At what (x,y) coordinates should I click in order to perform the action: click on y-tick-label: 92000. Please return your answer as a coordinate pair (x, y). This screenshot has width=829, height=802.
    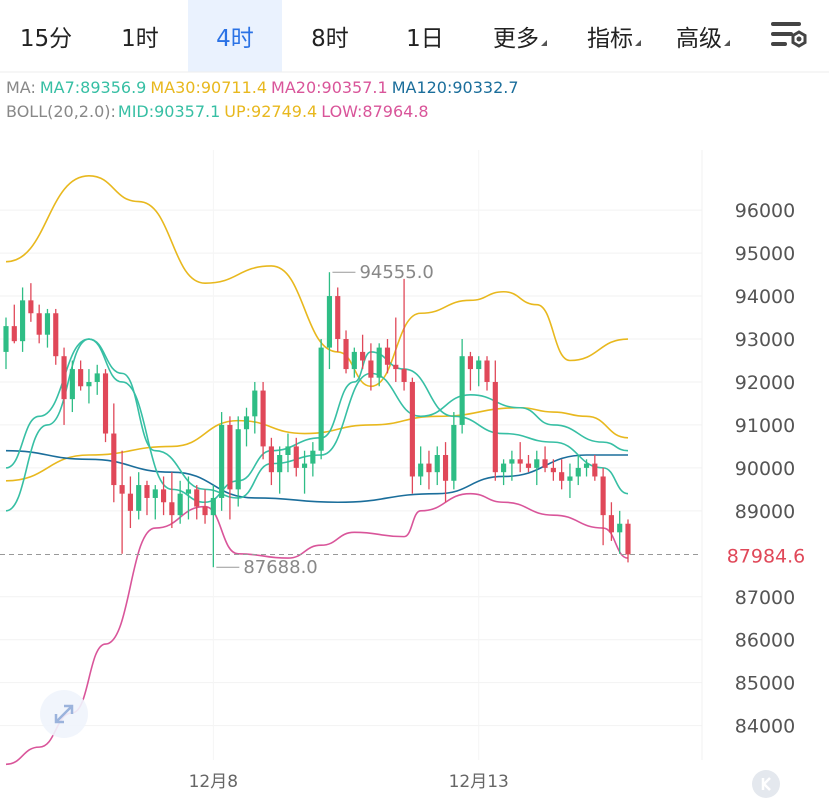
    Looking at the image, I should click on (765, 383).